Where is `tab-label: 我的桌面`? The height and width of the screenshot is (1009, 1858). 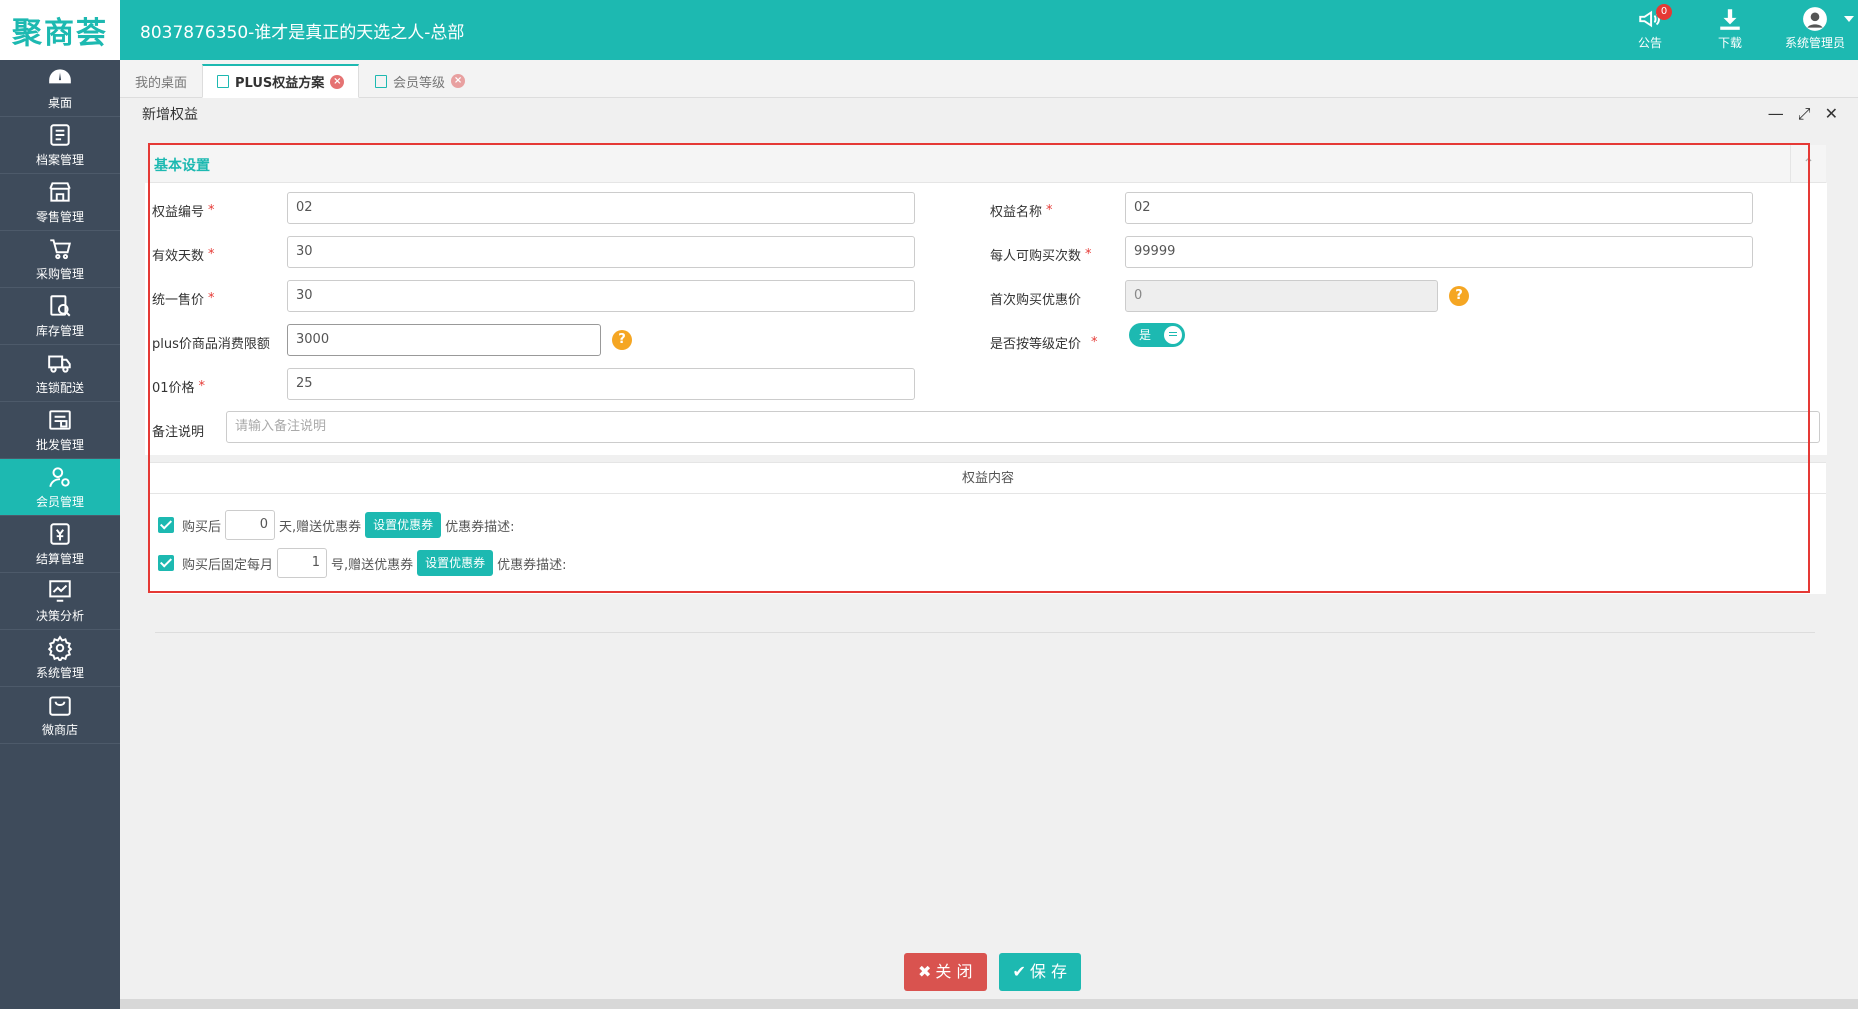 tab-label: 我的桌面 is located at coordinates (161, 83).